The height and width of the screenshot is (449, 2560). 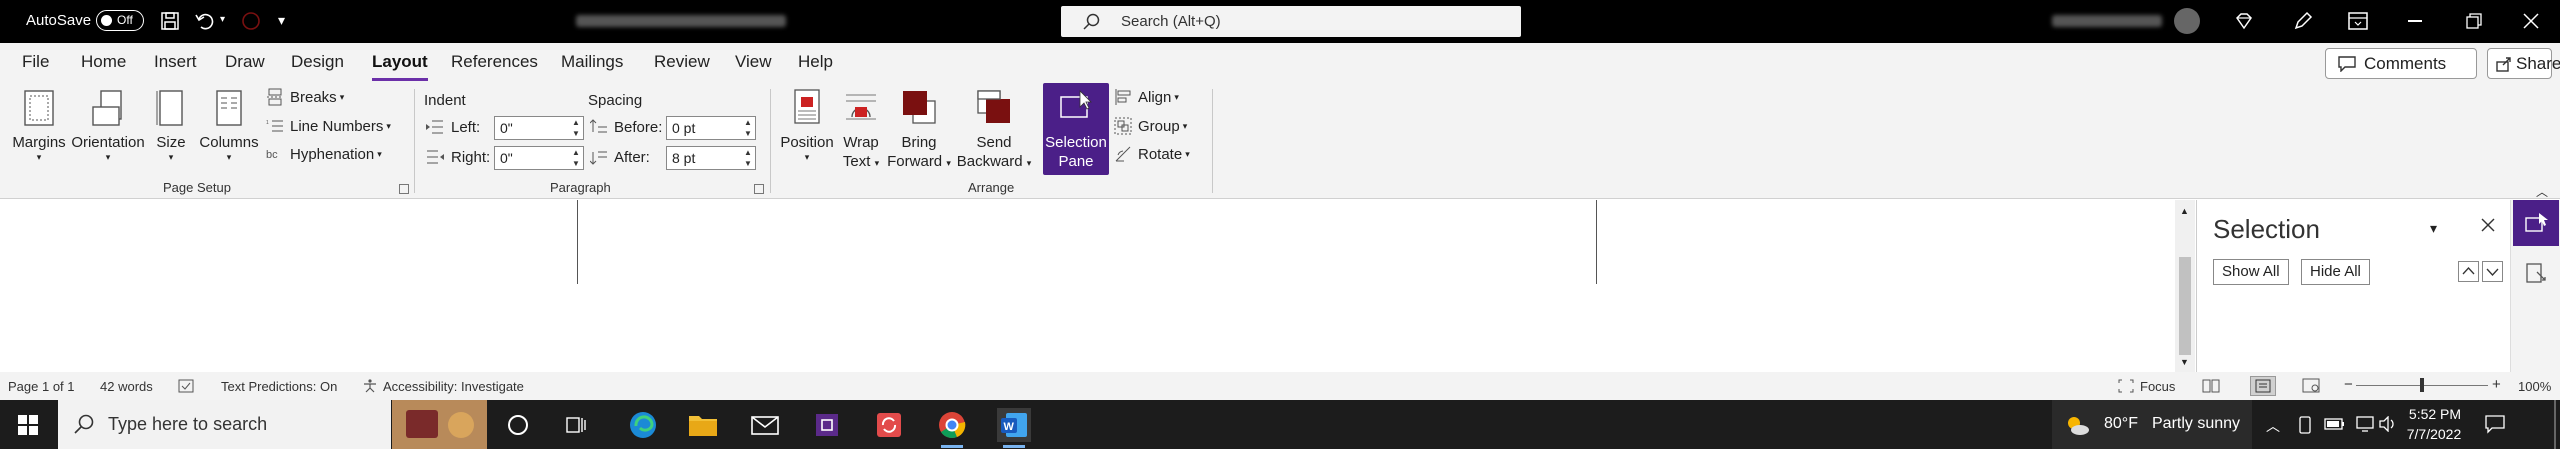 What do you see at coordinates (2435, 414) in the screenshot?
I see `clock-time: 5:52 PM` at bounding box center [2435, 414].